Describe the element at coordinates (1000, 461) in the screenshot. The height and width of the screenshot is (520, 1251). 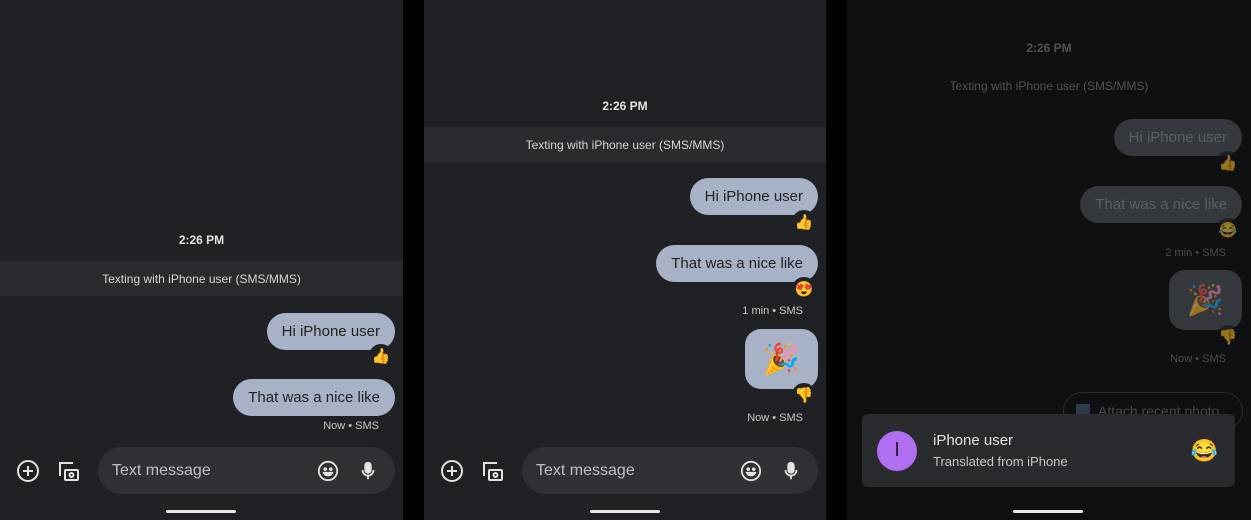
I see `notification-subtitle: Translated from iPhone` at that location.